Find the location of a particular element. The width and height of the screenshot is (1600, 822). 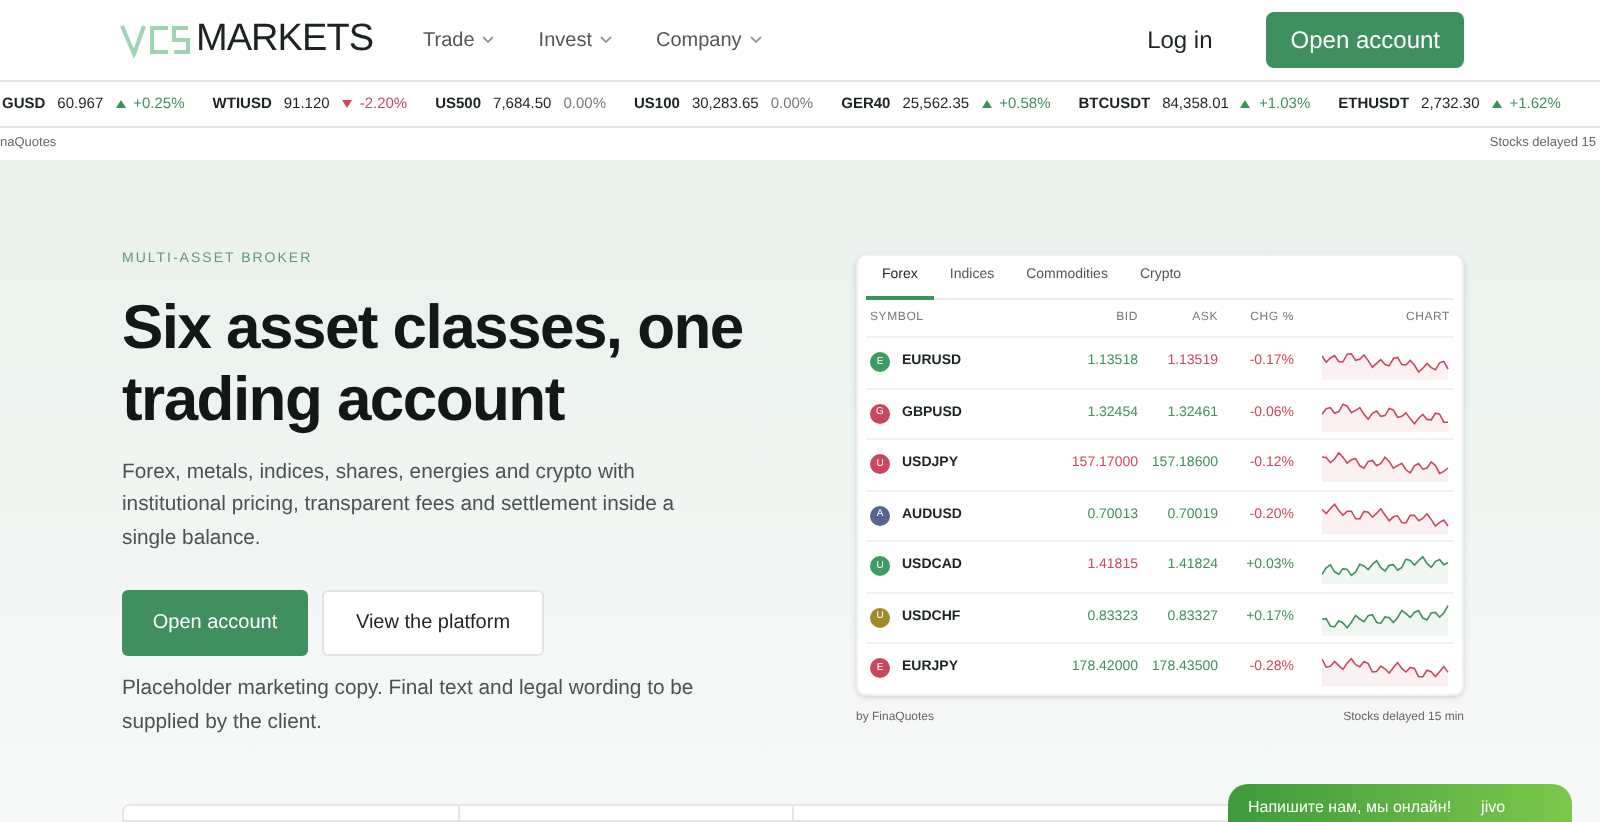

brand-text: jivo is located at coordinates (1493, 808).